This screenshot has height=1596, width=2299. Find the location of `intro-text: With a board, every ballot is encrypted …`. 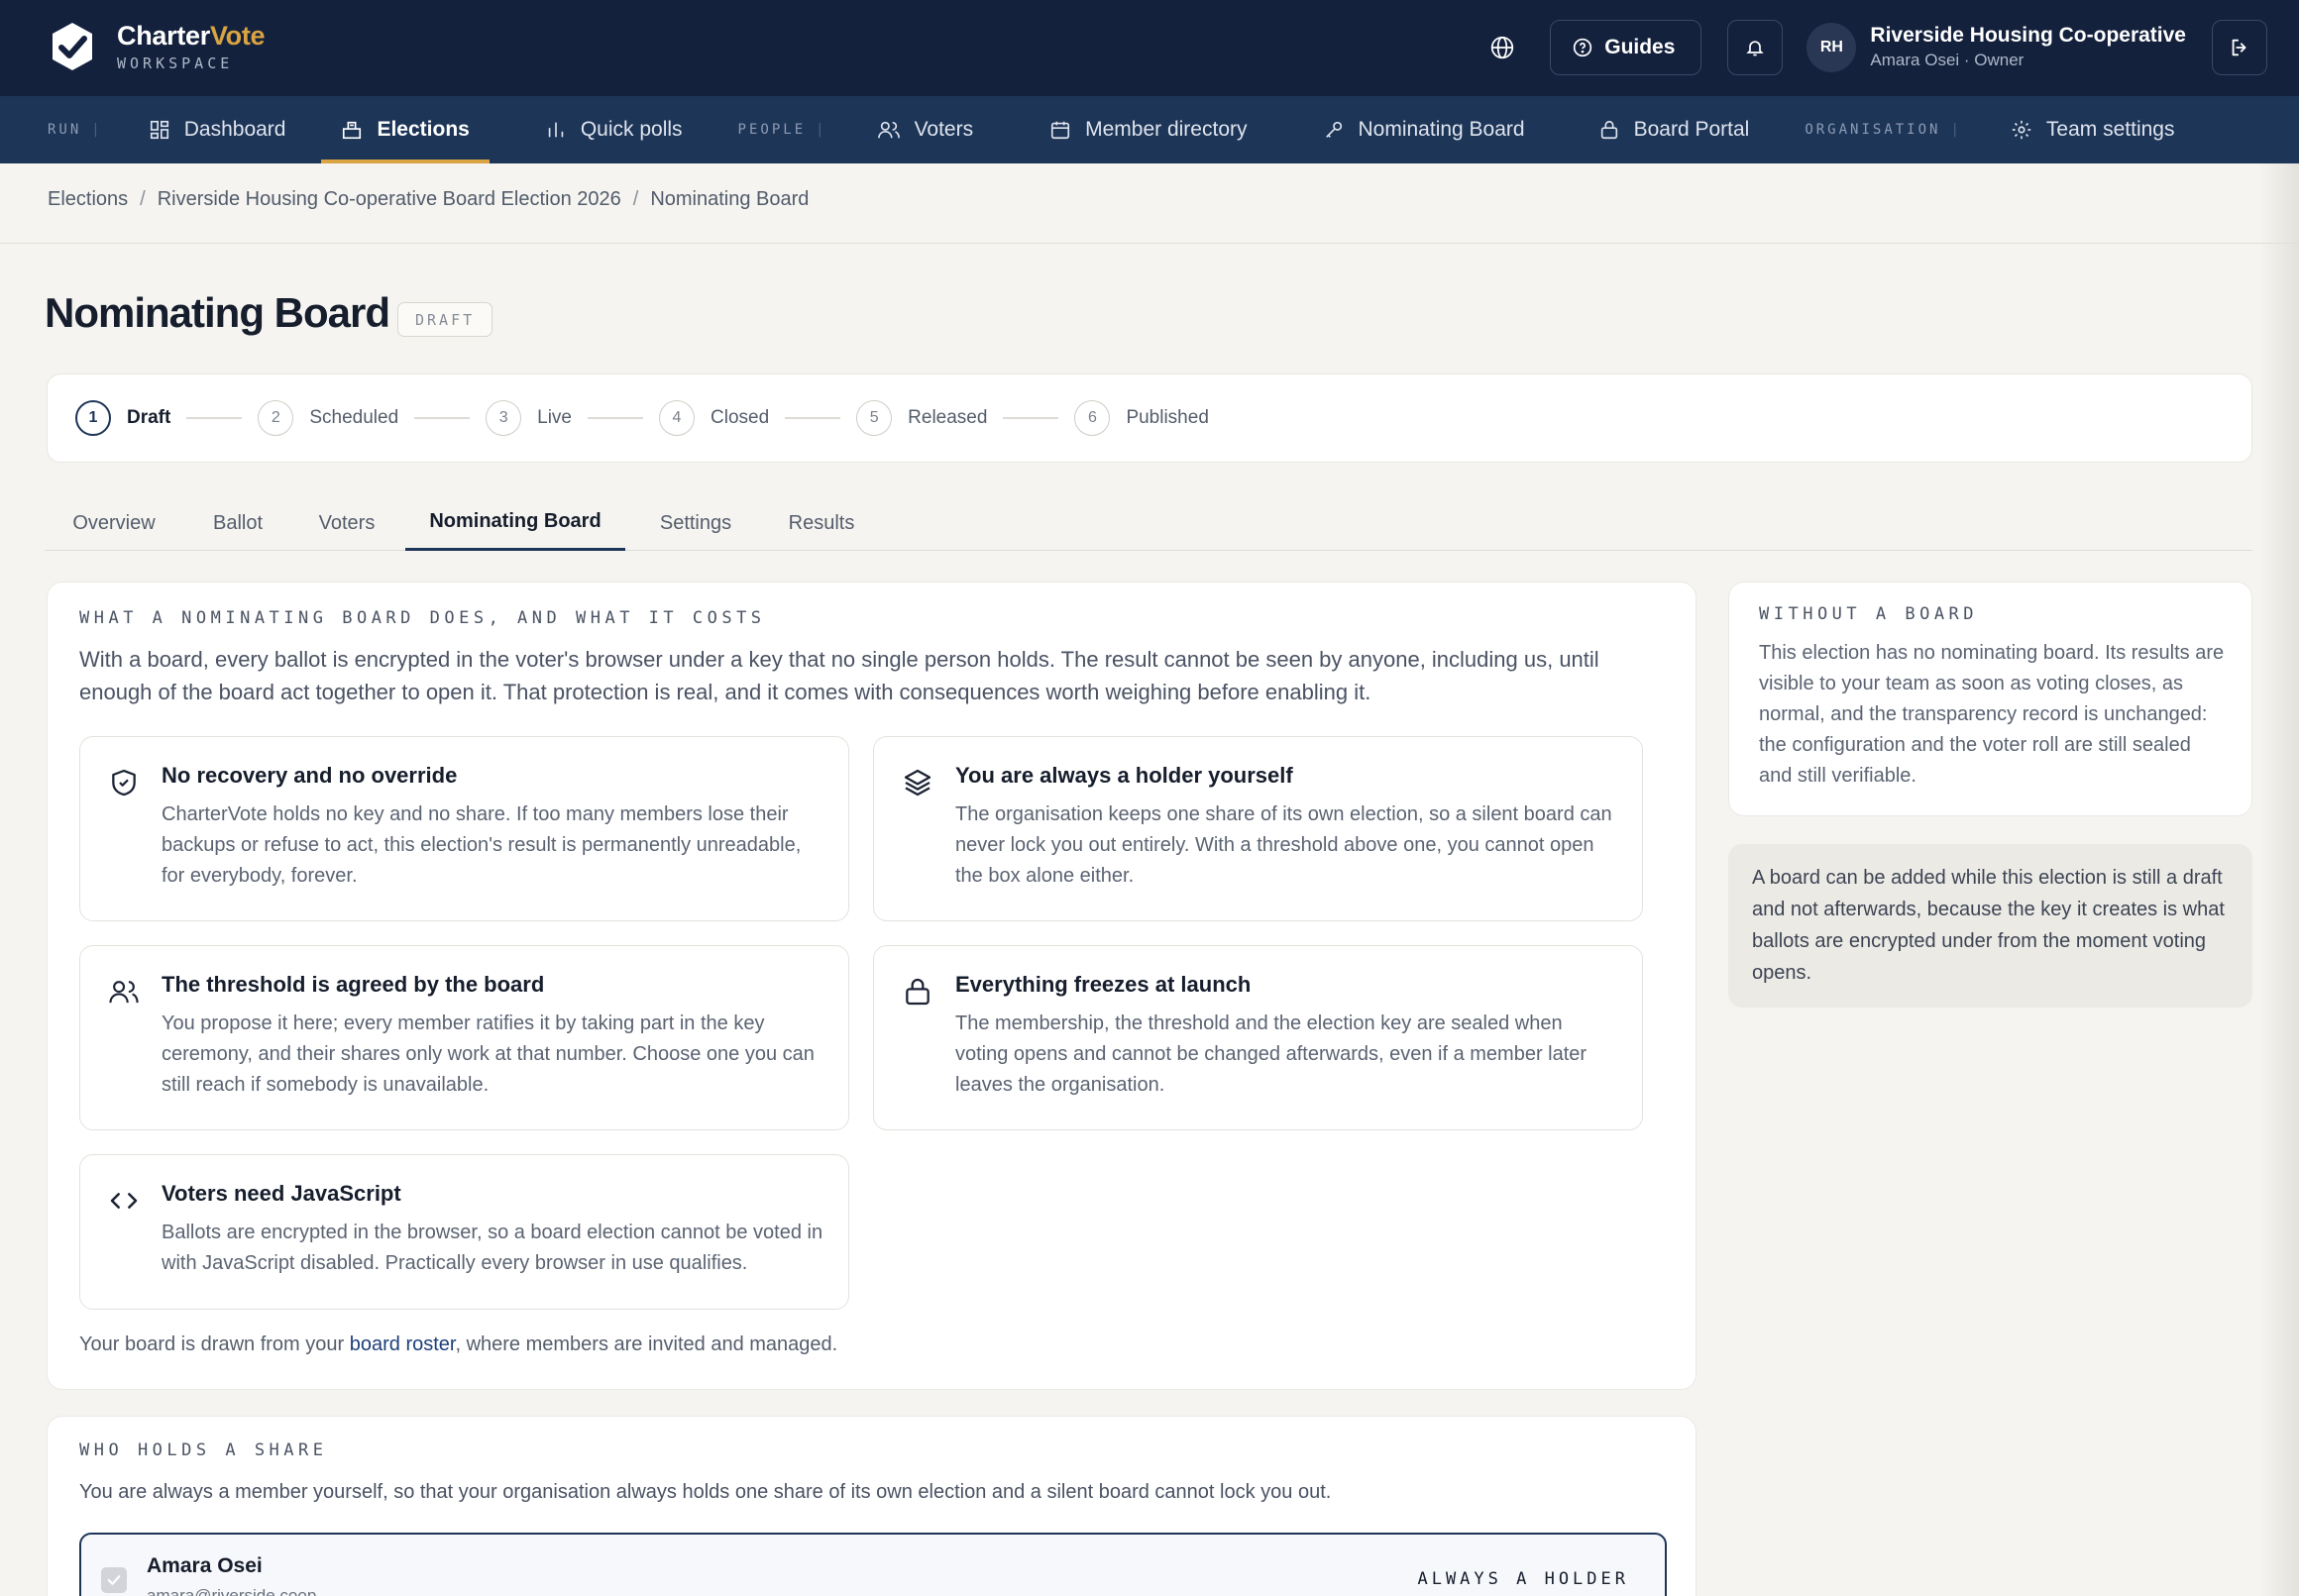

intro-text: With a board, every ballot is encrypted … is located at coordinates (839, 675).